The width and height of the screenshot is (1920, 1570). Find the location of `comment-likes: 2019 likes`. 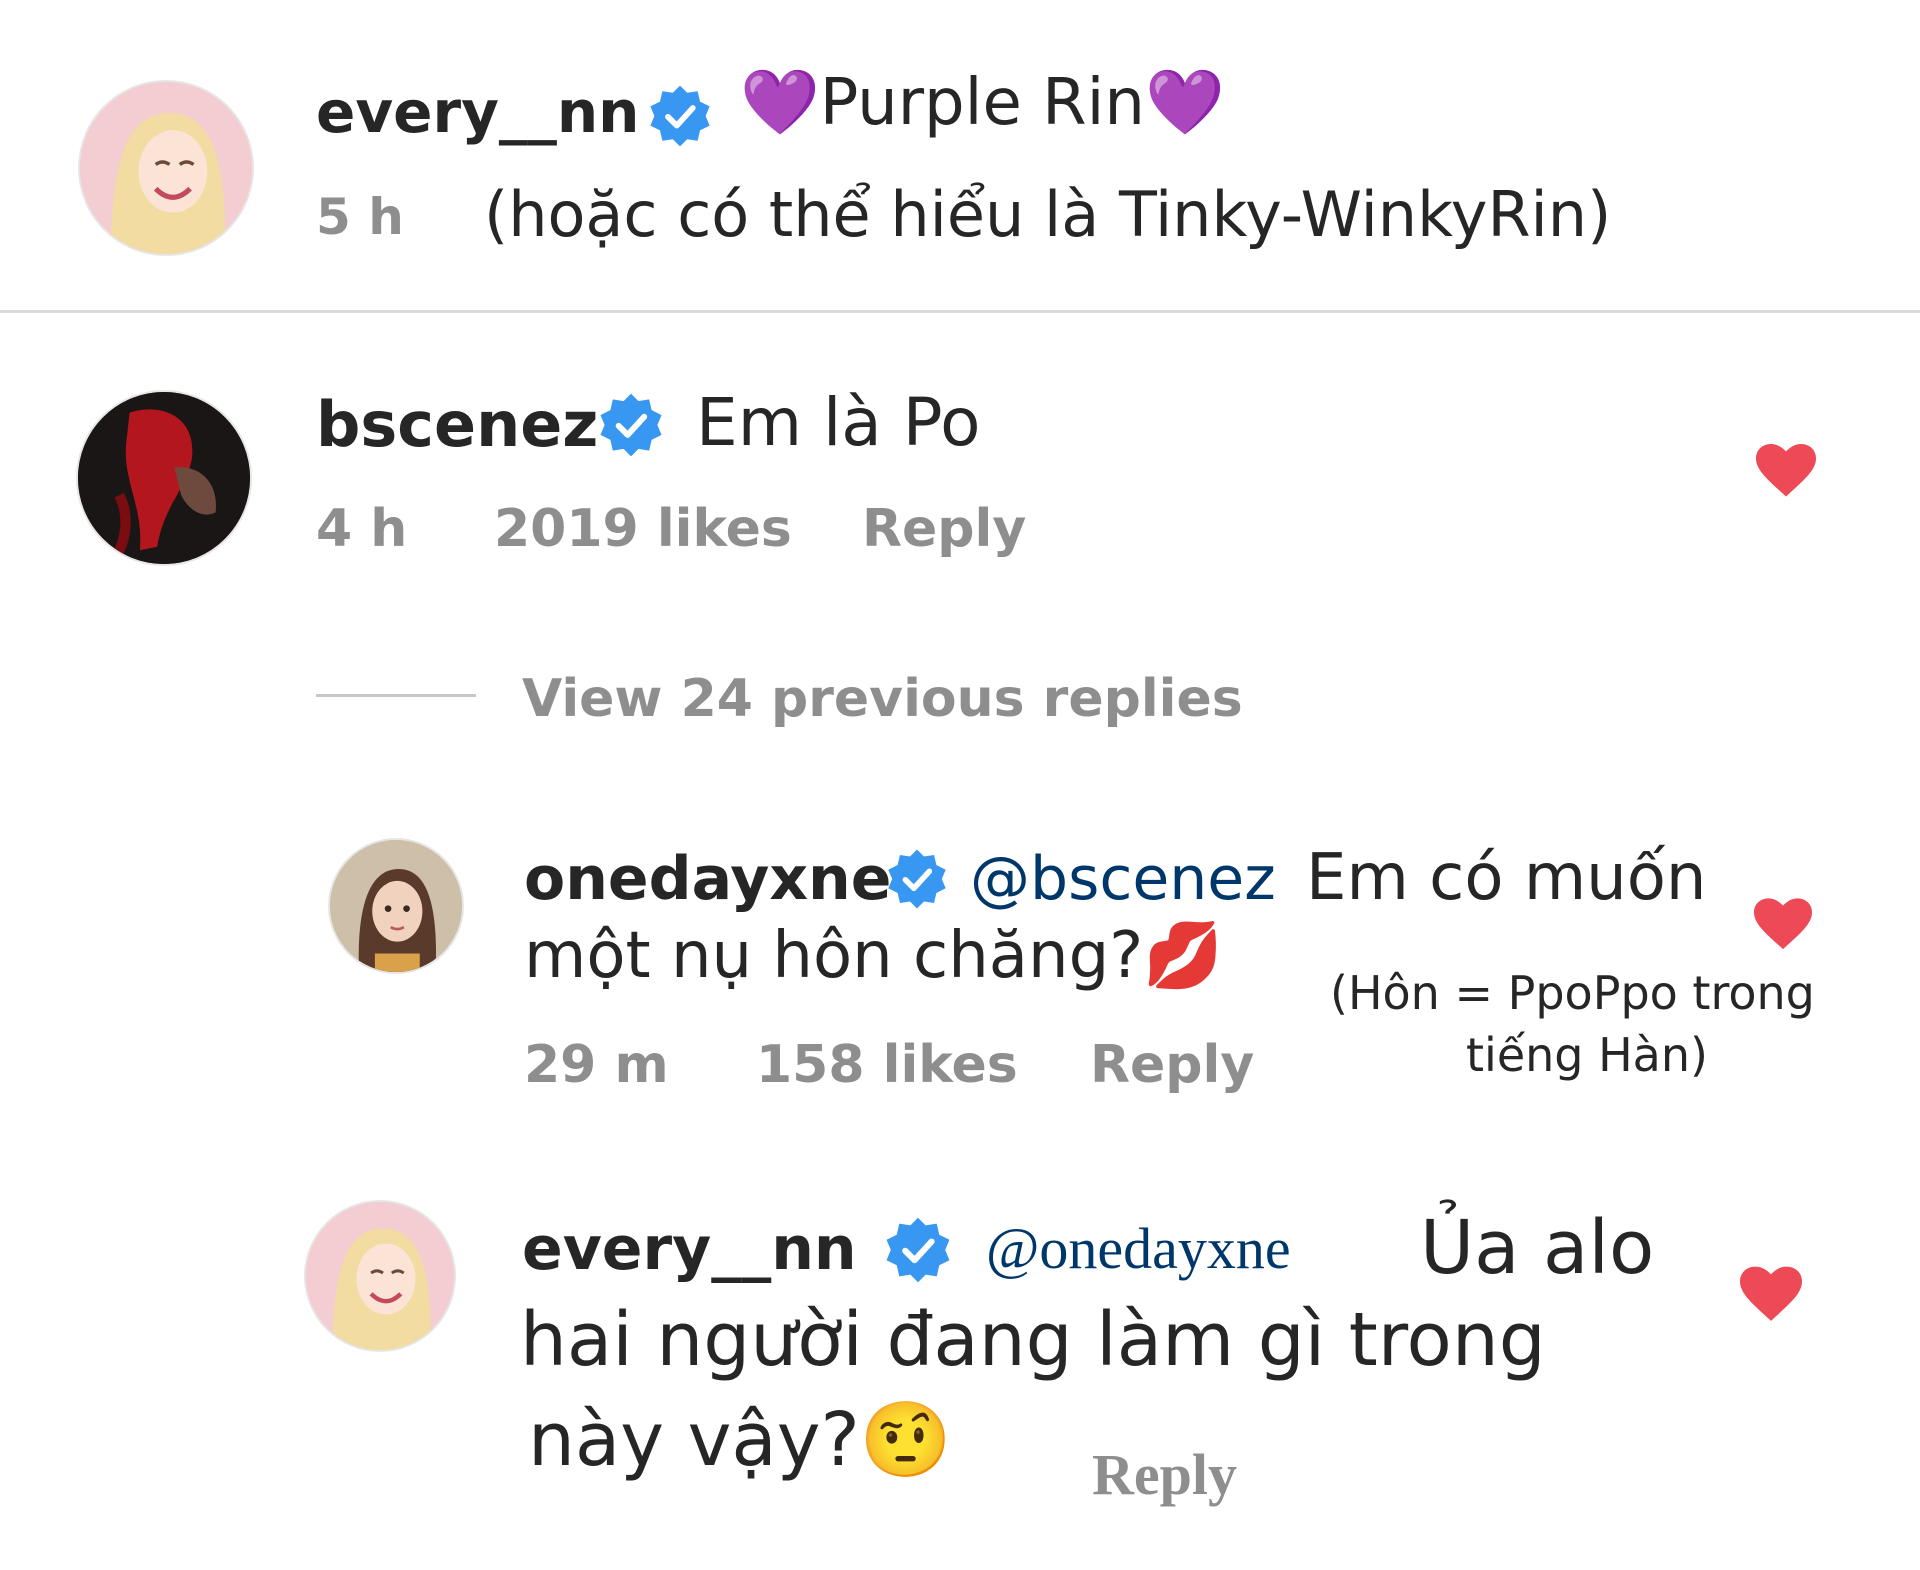

comment-likes: 2019 likes is located at coordinates (643, 529).